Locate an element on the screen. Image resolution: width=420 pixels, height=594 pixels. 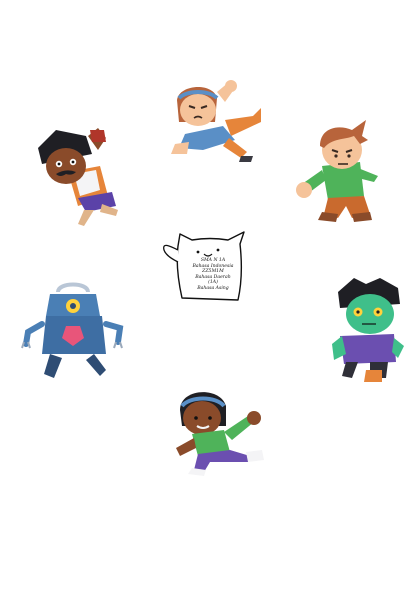
character-ginger-boy-icon is located at coordinates (337, 171).